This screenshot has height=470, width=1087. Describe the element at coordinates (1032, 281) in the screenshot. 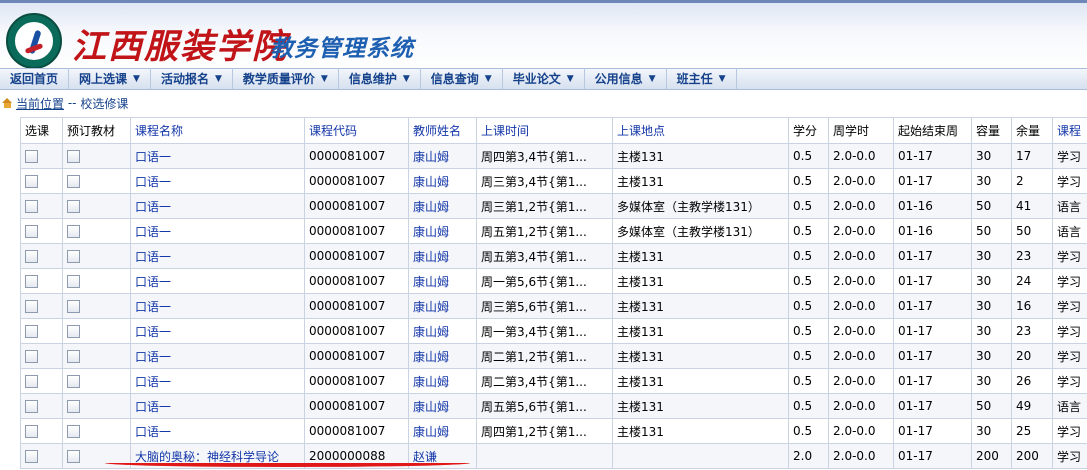

I see `cell-remain: 24` at that location.